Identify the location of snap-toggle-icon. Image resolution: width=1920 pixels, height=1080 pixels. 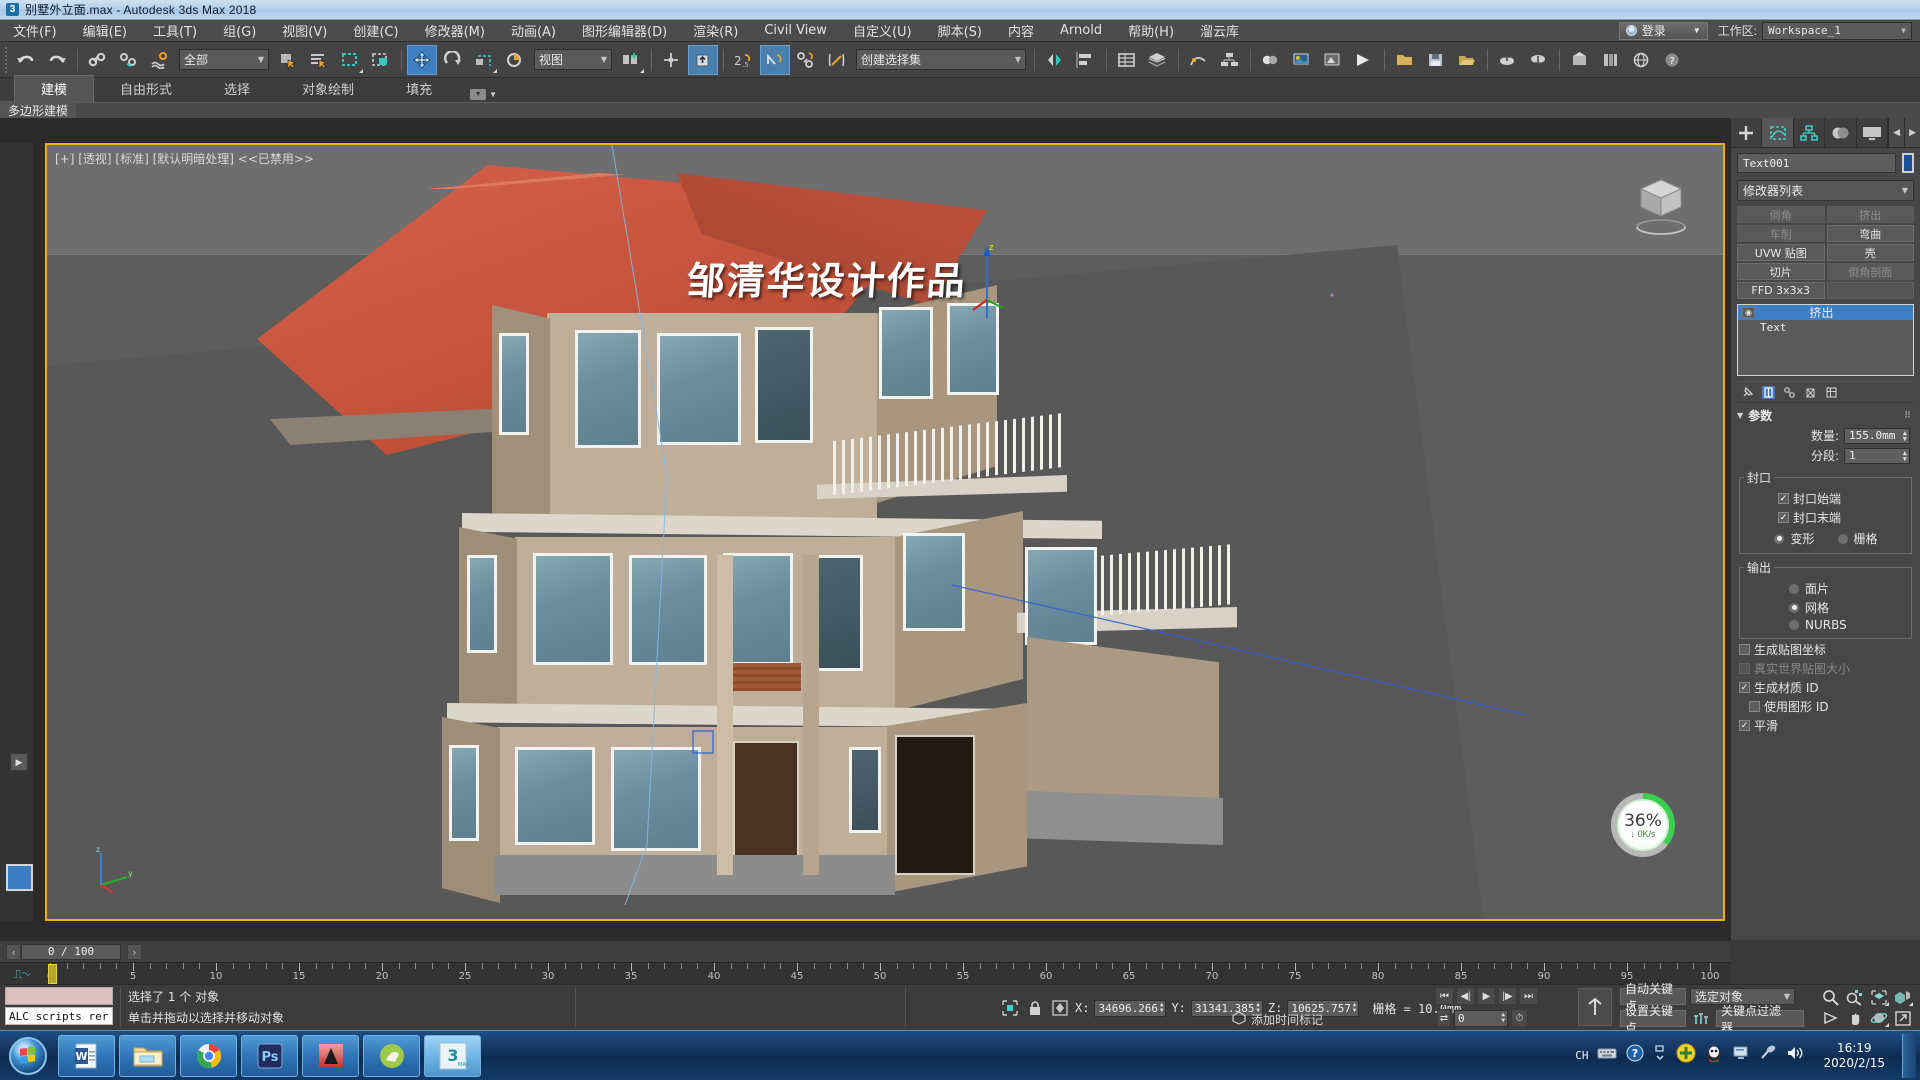
(703, 59).